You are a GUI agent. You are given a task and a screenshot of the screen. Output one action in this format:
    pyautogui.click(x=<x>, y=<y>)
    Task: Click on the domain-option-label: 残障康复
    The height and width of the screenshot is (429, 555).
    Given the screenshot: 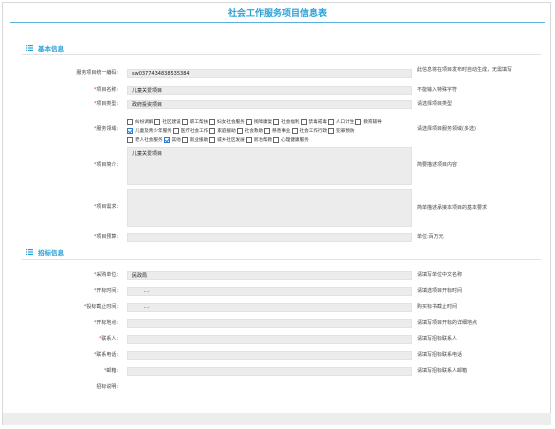 What is the action you would take?
    pyautogui.click(x=263, y=122)
    